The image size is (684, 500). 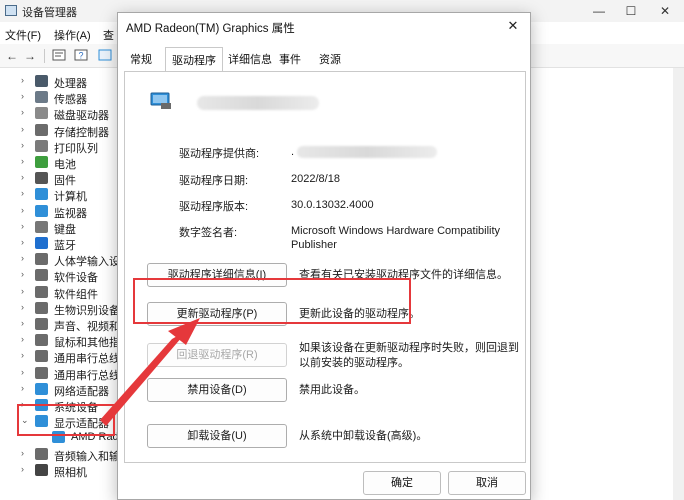 What do you see at coordinates (70, 472) in the screenshot?
I see `tree-item-label: 照相机` at bounding box center [70, 472].